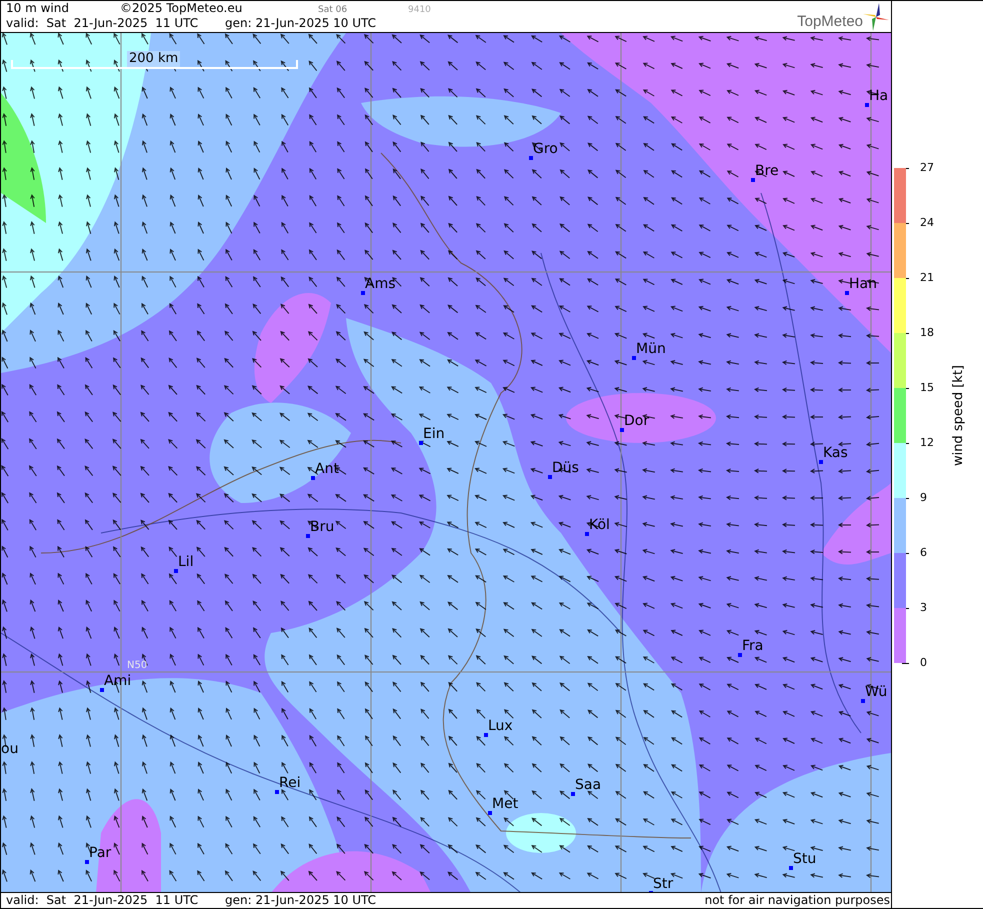 Image resolution: width=983 pixels, height=909 pixels. What do you see at coordinates (545, 148) in the screenshot?
I see `city-label: Gro` at bounding box center [545, 148].